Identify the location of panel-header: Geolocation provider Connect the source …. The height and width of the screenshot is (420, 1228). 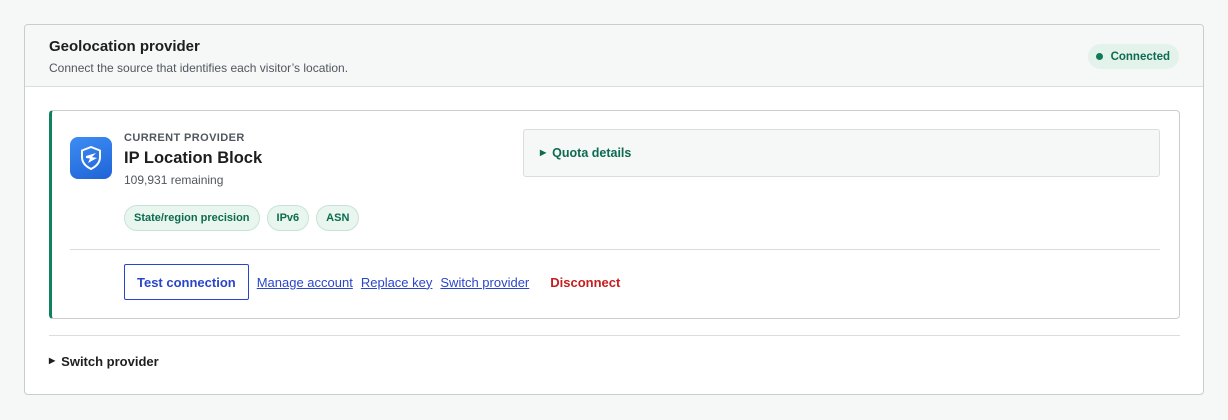
(614, 56).